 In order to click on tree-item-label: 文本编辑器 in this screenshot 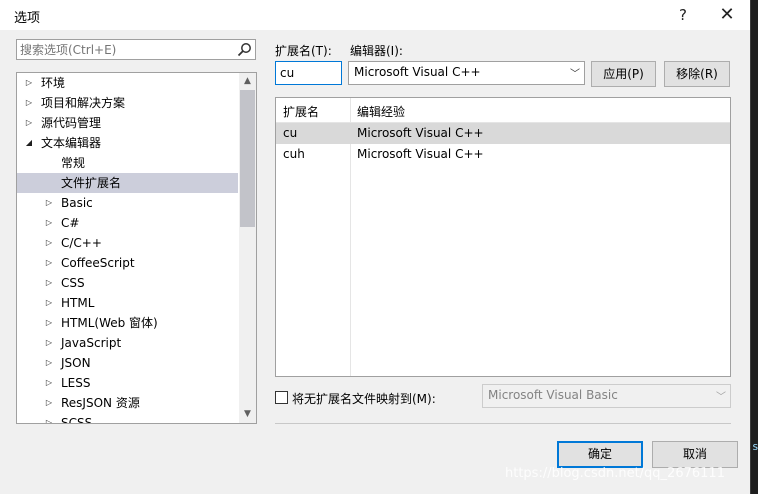, I will do `click(71, 143)`.